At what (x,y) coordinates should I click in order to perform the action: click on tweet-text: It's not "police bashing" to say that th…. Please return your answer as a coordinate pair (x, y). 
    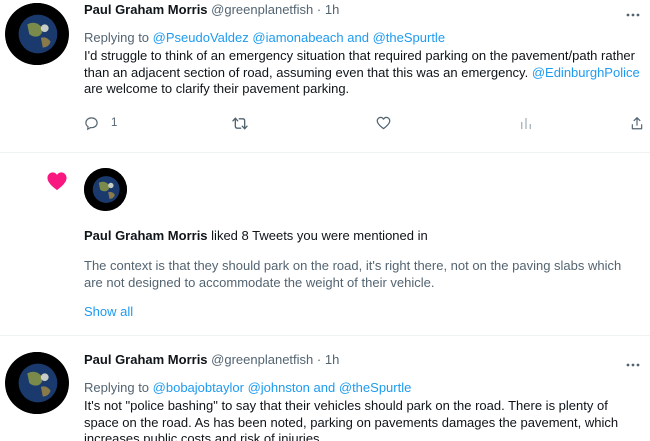
    Looking at the image, I should click on (351, 419).